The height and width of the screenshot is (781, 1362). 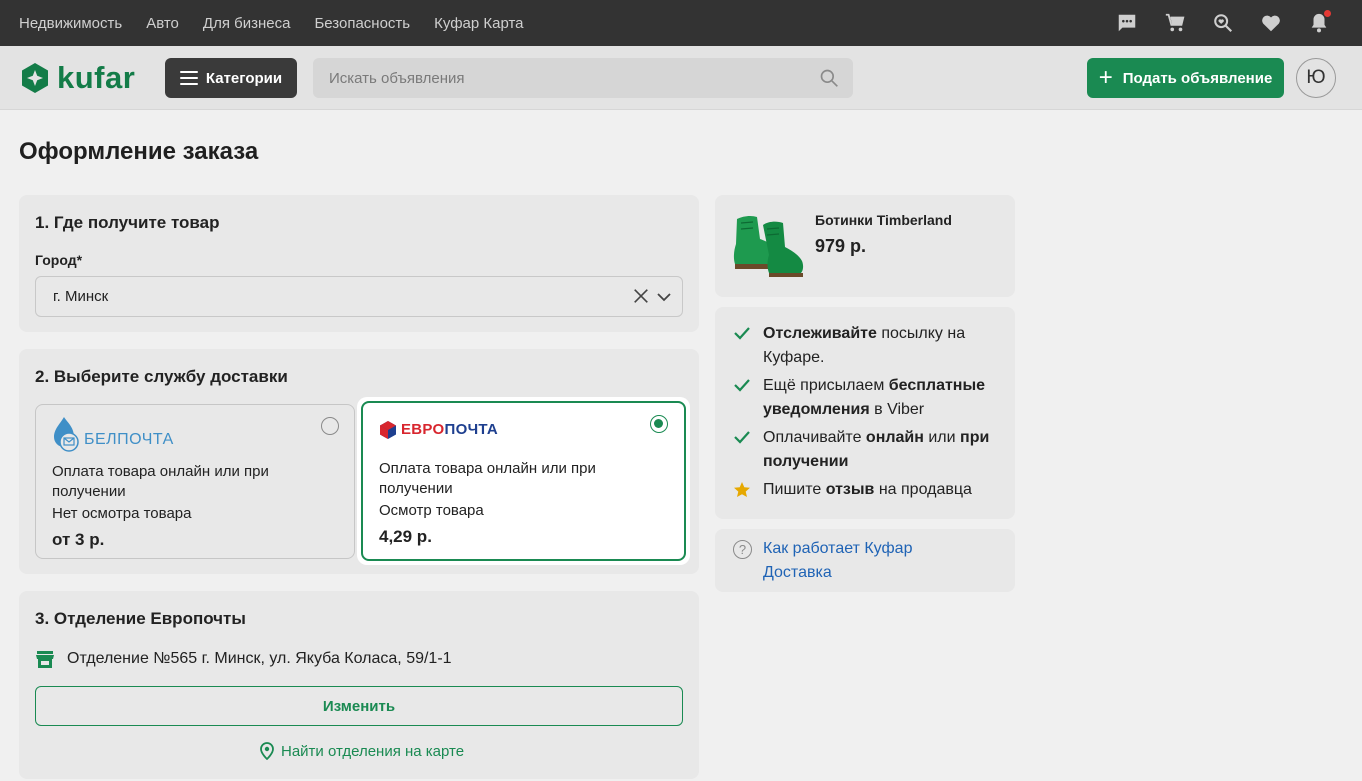 I want to click on product-image, so click(x=767, y=244).